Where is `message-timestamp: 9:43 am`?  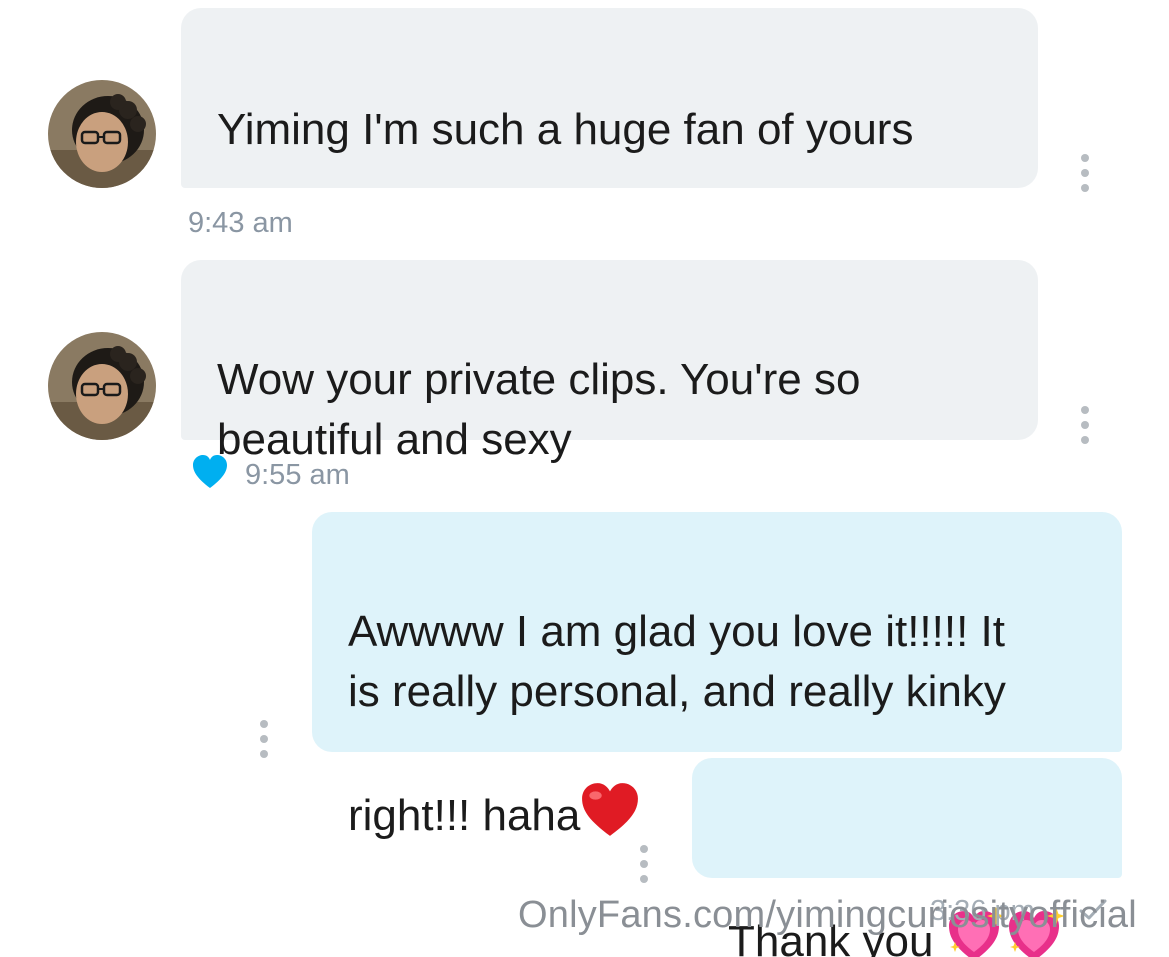 message-timestamp: 9:43 am is located at coordinates (240, 223).